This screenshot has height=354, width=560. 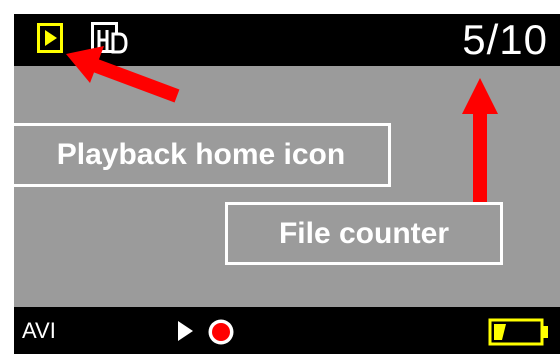 I want to click on file-counter-label: File counter, so click(x=364, y=233).